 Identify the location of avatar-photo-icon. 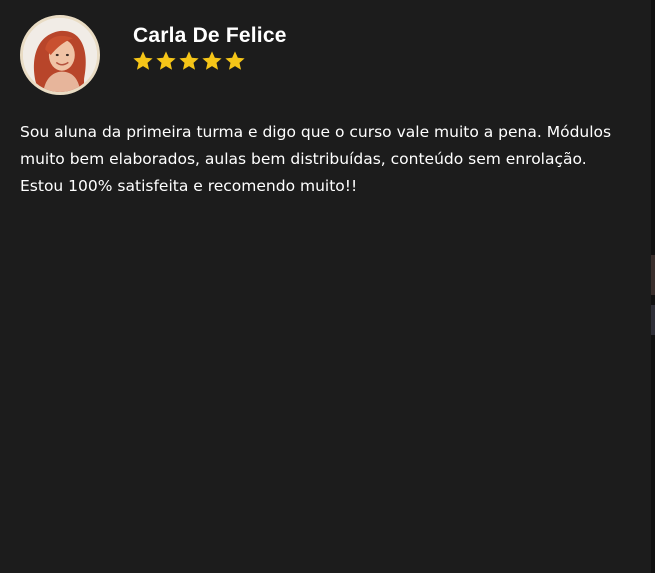
(60, 55).